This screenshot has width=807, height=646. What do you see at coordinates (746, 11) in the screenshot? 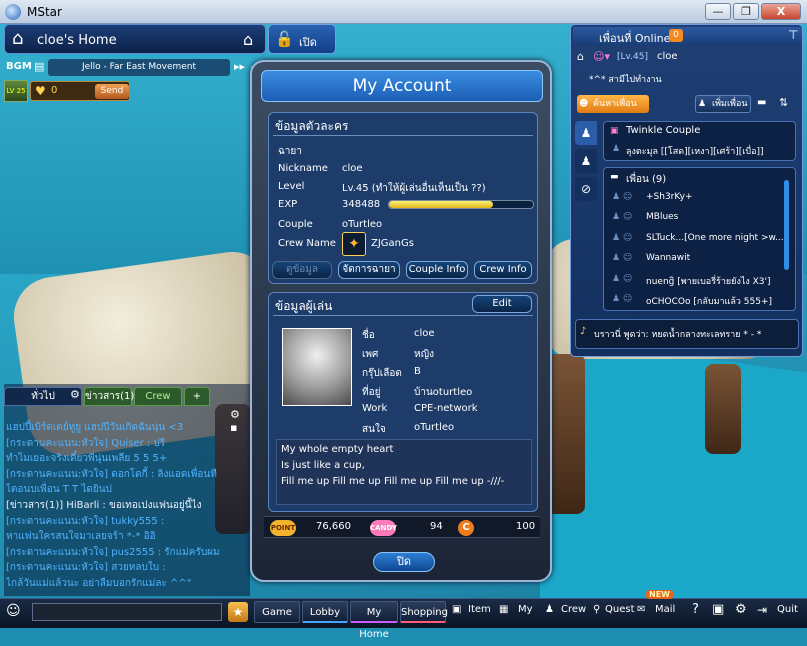
I see `maximize-button: ❐` at bounding box center [746, 11].